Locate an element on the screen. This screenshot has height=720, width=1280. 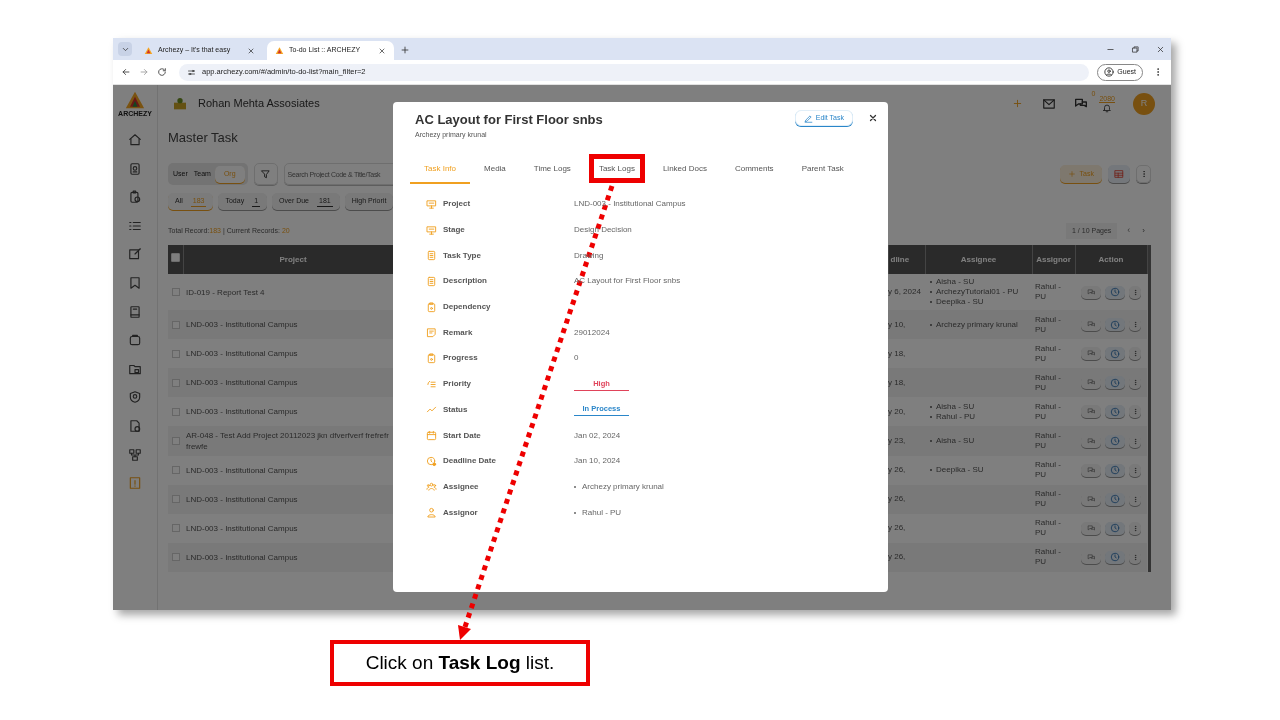
table-cell: y 18, is located at coordinates (906, 354).